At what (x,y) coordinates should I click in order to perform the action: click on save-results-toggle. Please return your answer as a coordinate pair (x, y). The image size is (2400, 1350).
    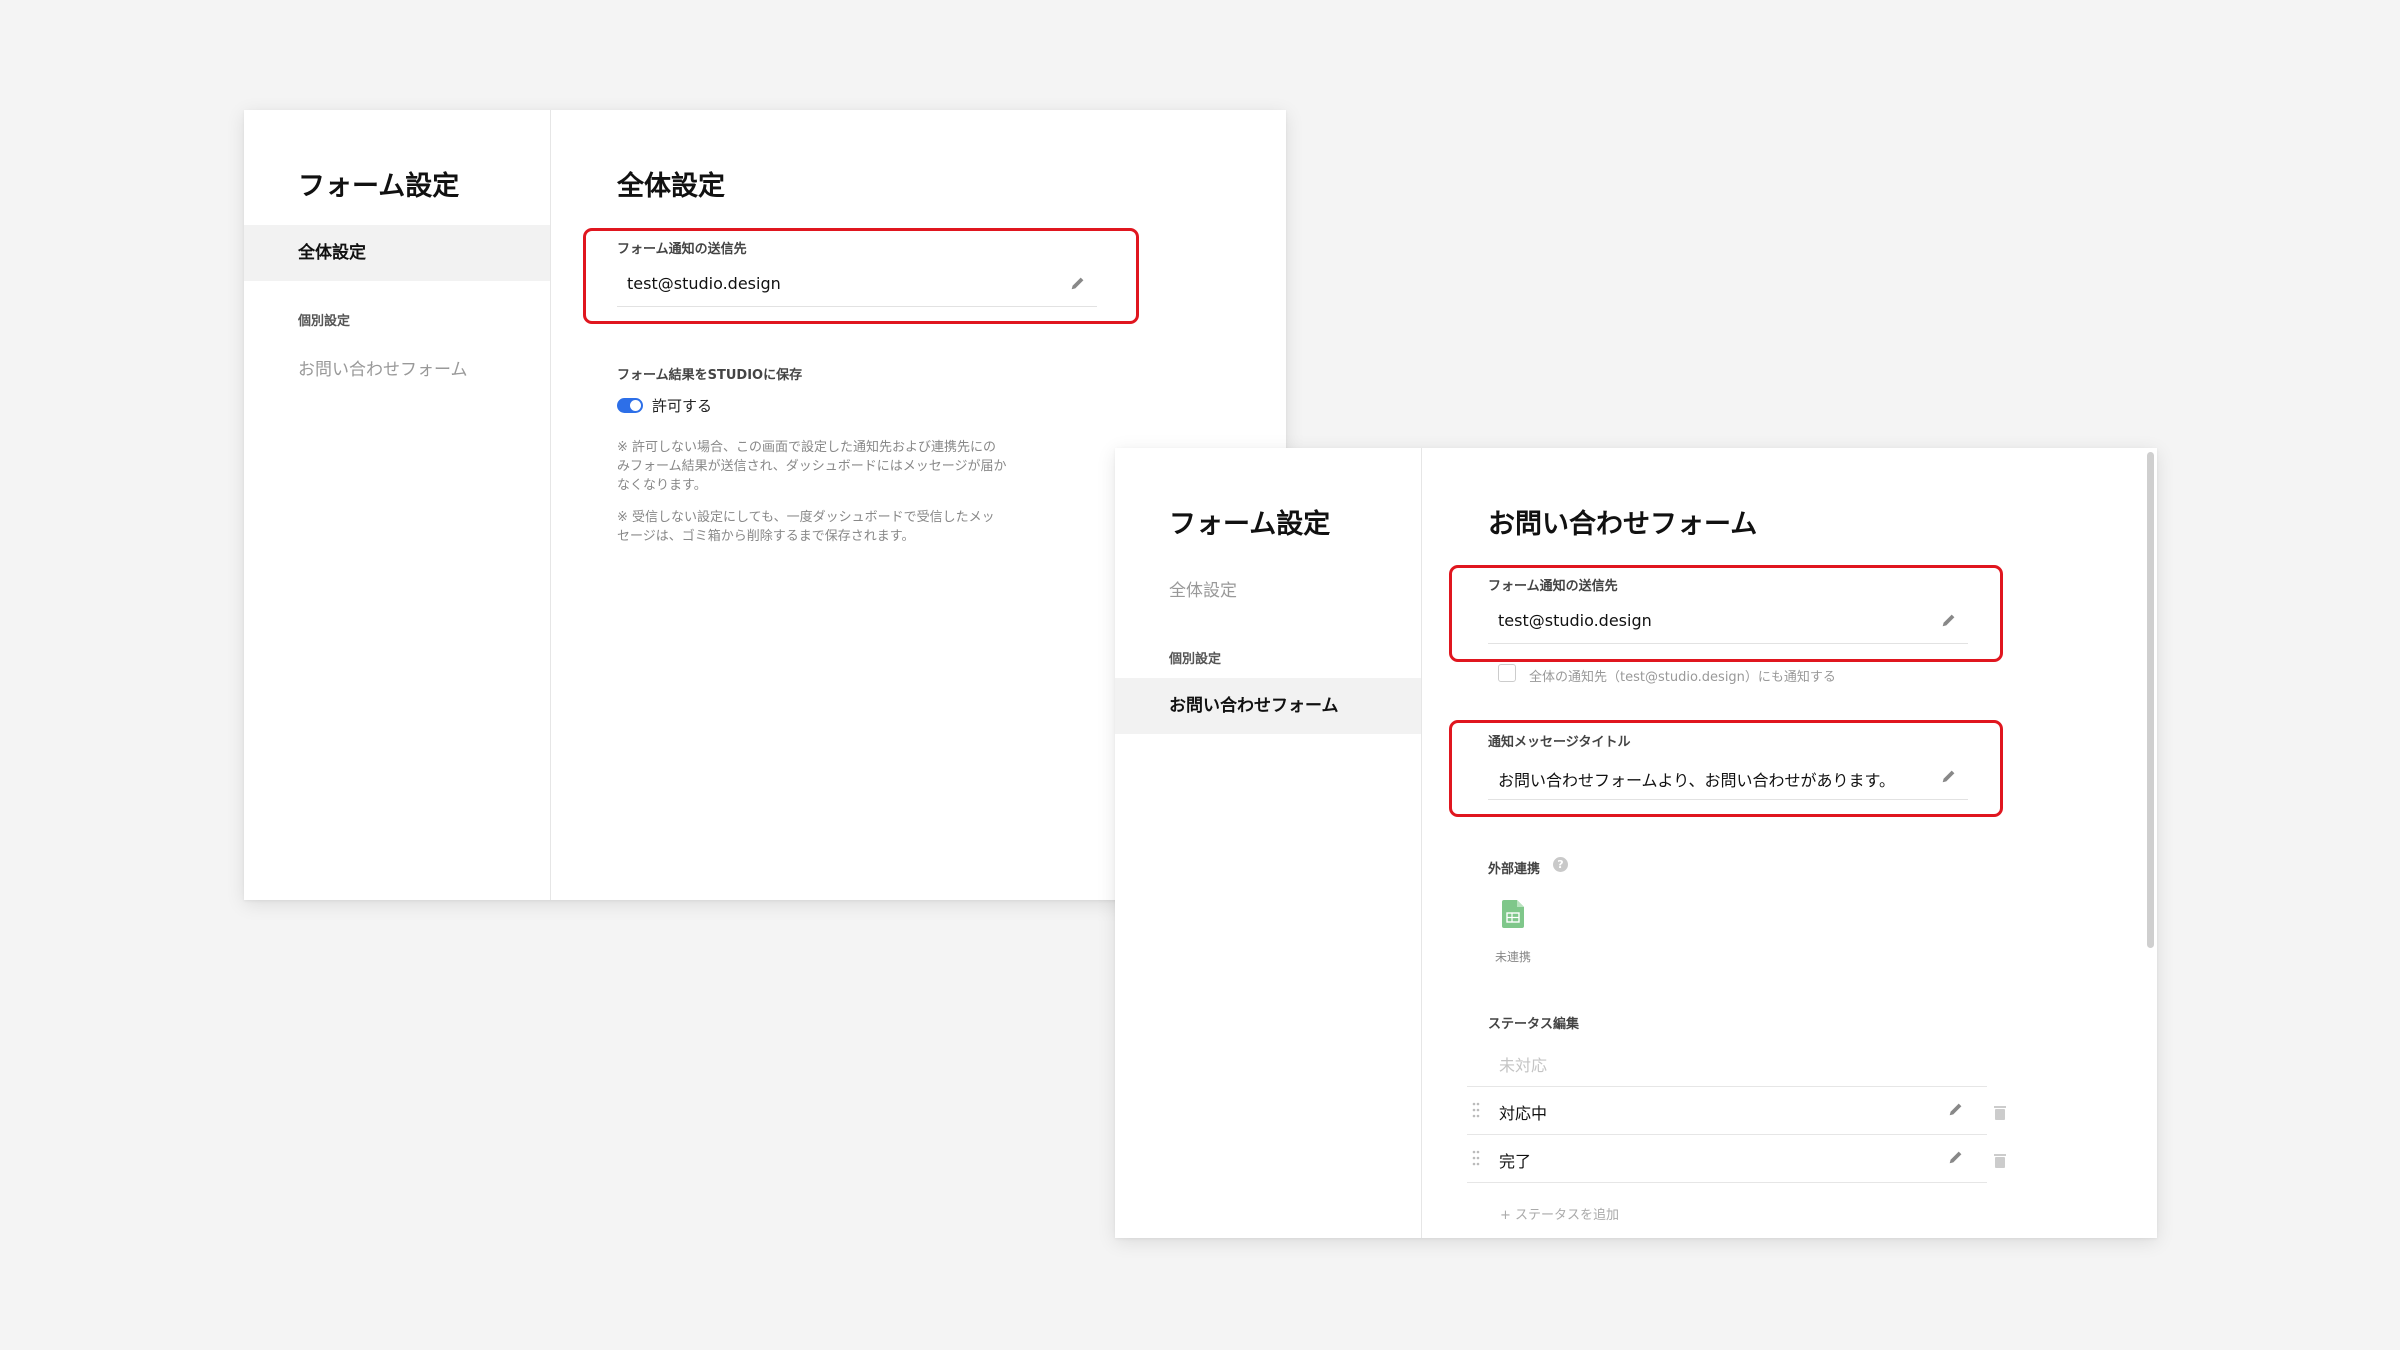
    Looking at the image, I should click on (630, 405).